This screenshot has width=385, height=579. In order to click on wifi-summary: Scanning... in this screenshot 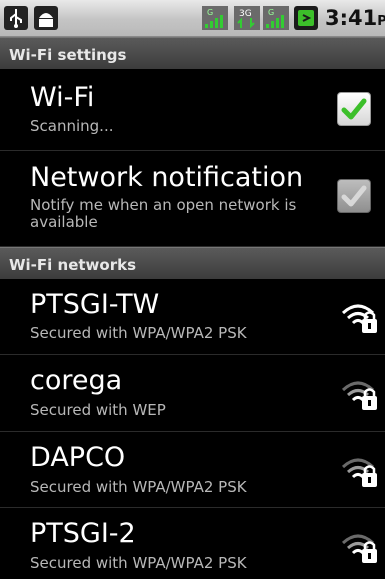, I will do `click(72, 126)`.